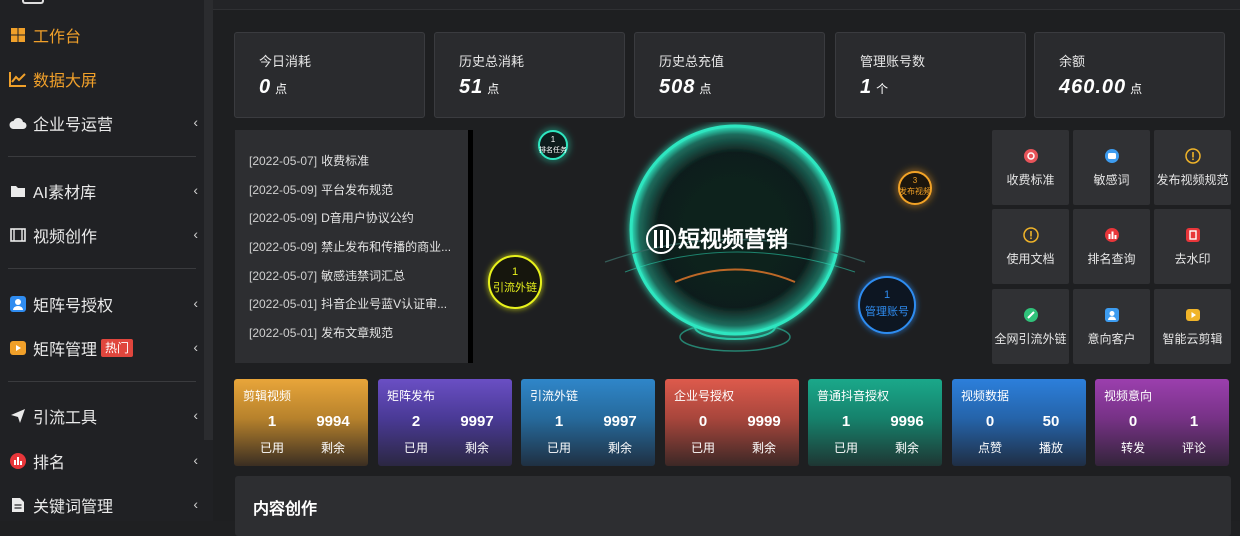  Describe the element at coordinates (480, 87) in the screenshot. I see `stat-value: 51 点` at that location.